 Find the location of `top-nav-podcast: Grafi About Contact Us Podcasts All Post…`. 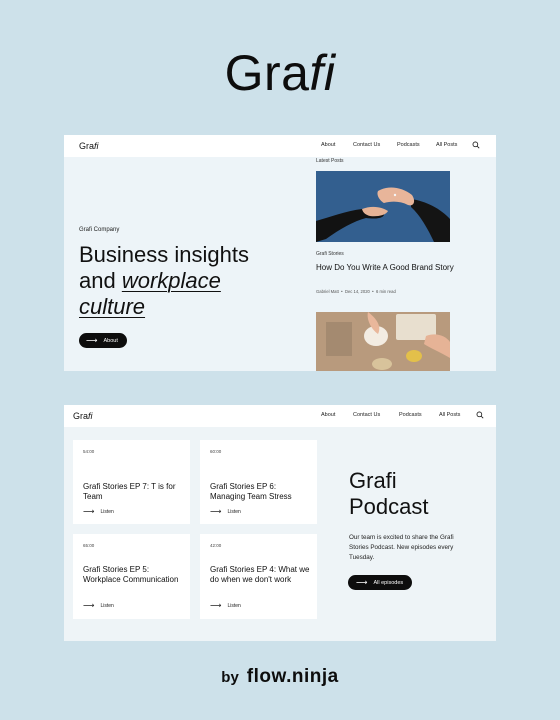

top-nav-podcast: Grafi About Contact Us Podcasts All Post… is located at coordinates (280, 416).